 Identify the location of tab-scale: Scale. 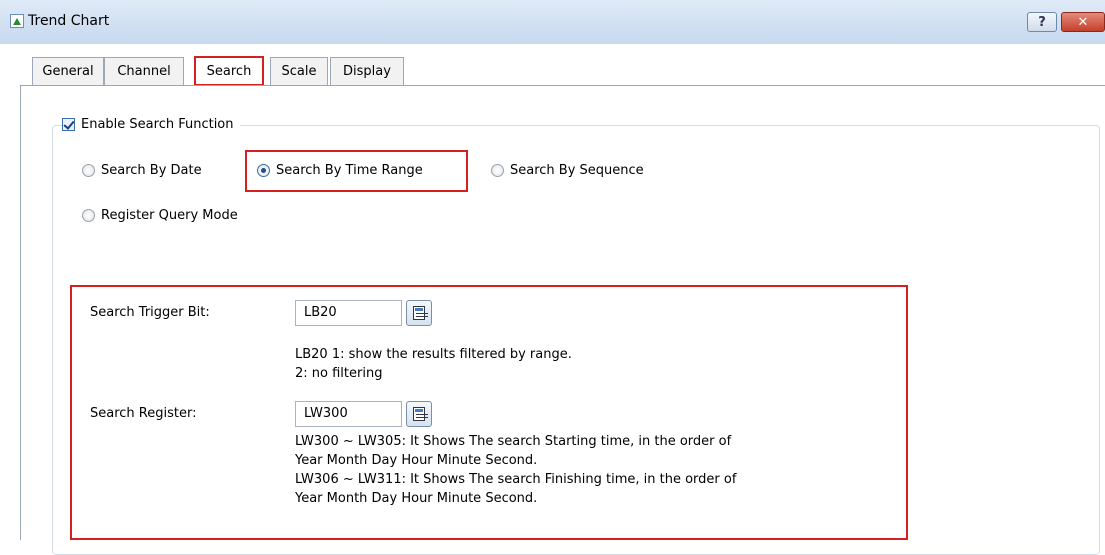
(299, 71).